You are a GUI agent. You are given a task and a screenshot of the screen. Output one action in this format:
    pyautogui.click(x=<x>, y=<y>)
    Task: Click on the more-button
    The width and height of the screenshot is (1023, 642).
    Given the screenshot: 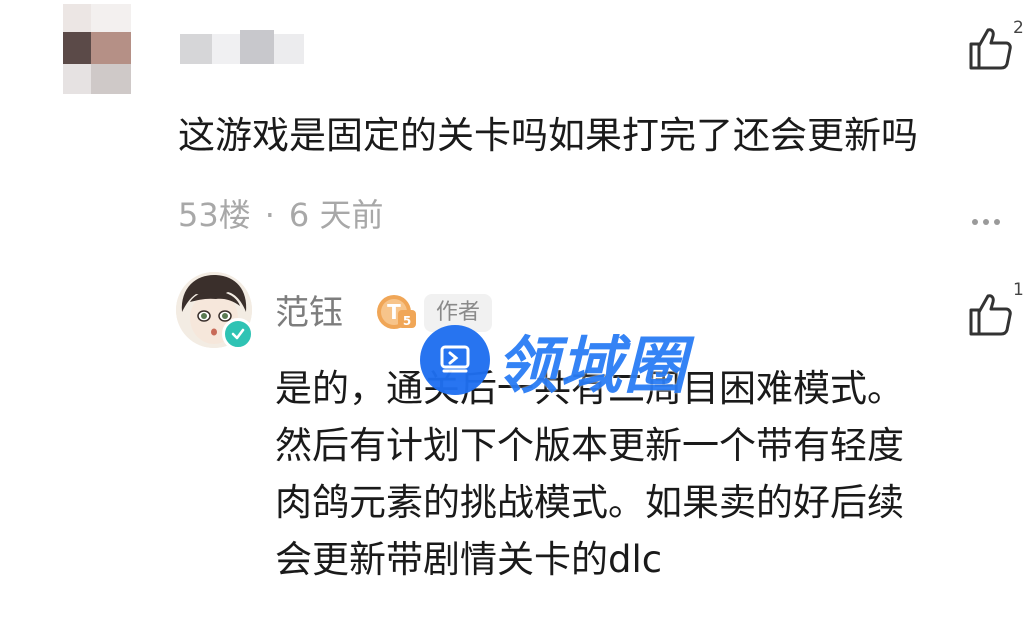 What is the action you would take?
    pyautogui.click(x=992, y=217)
    